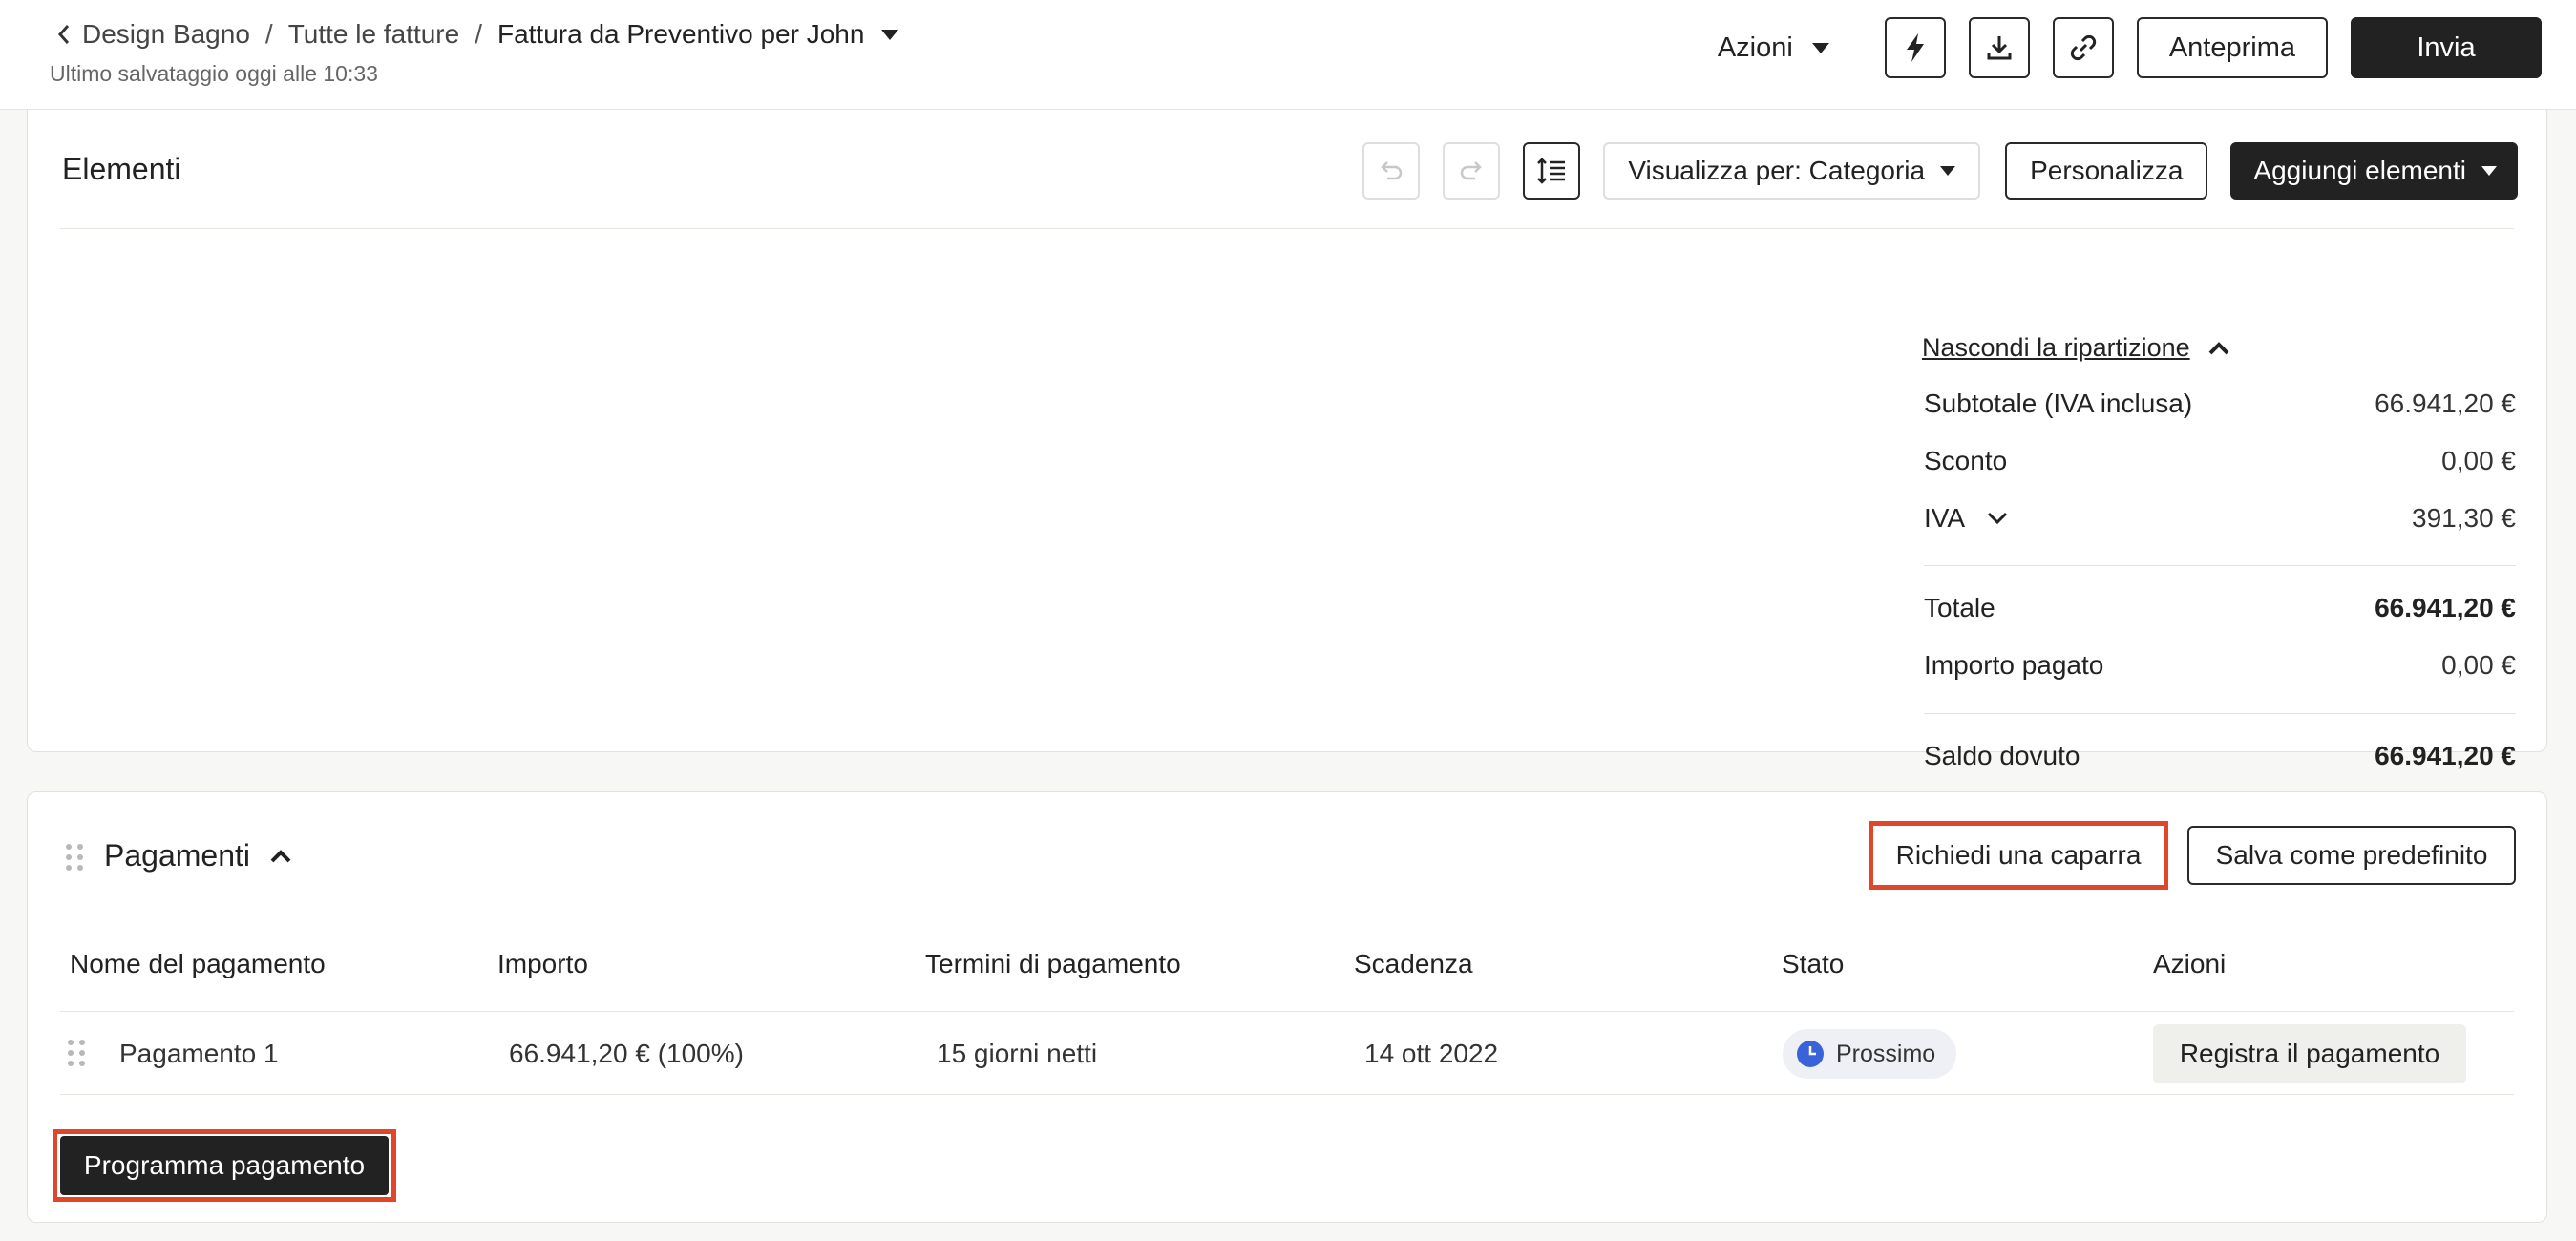  I want to click on payment-due-date: 14 ott 2022, so click(1431, 1053).